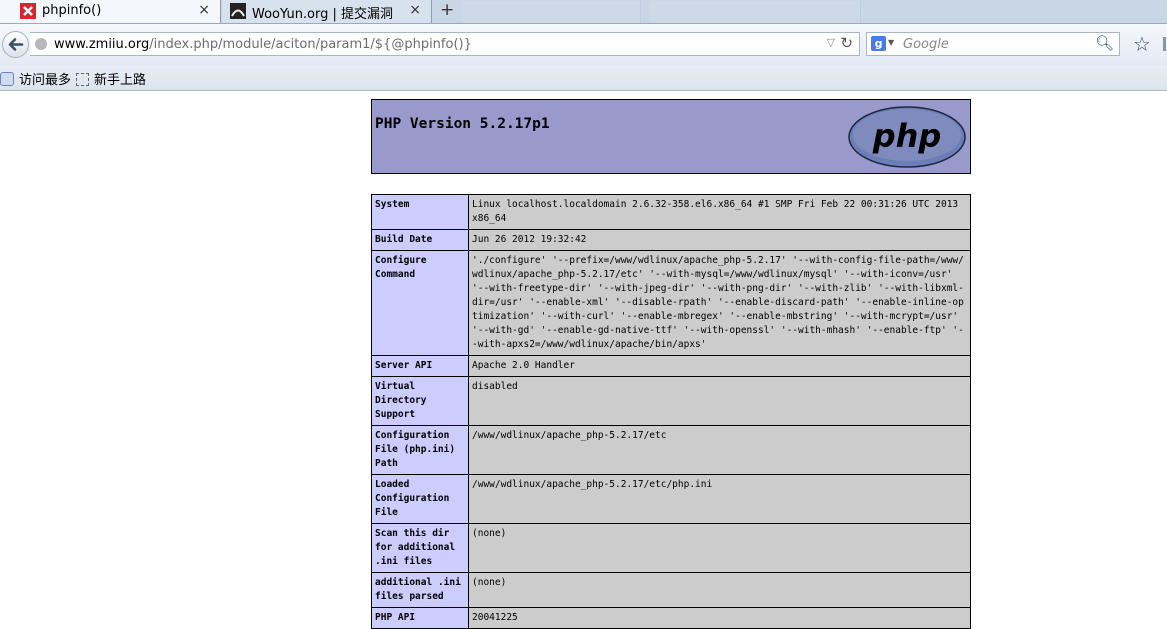  I want to click on new-tab-button: +, so click(447, 10).